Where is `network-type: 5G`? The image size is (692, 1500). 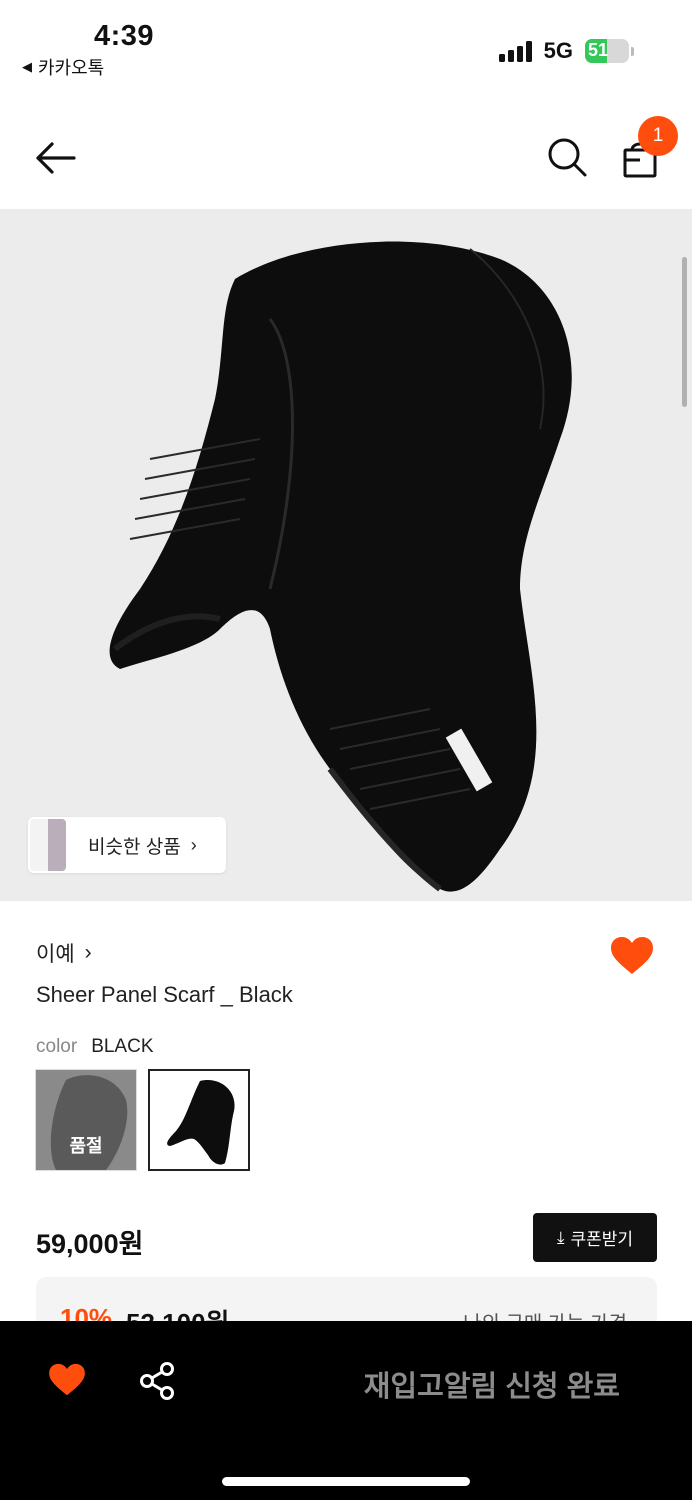
network-type: 5G is located at coordinates (558, 50).